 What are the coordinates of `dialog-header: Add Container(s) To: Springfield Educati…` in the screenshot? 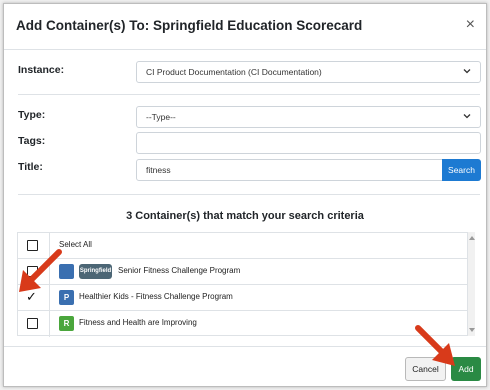 It's located at (245, 27).